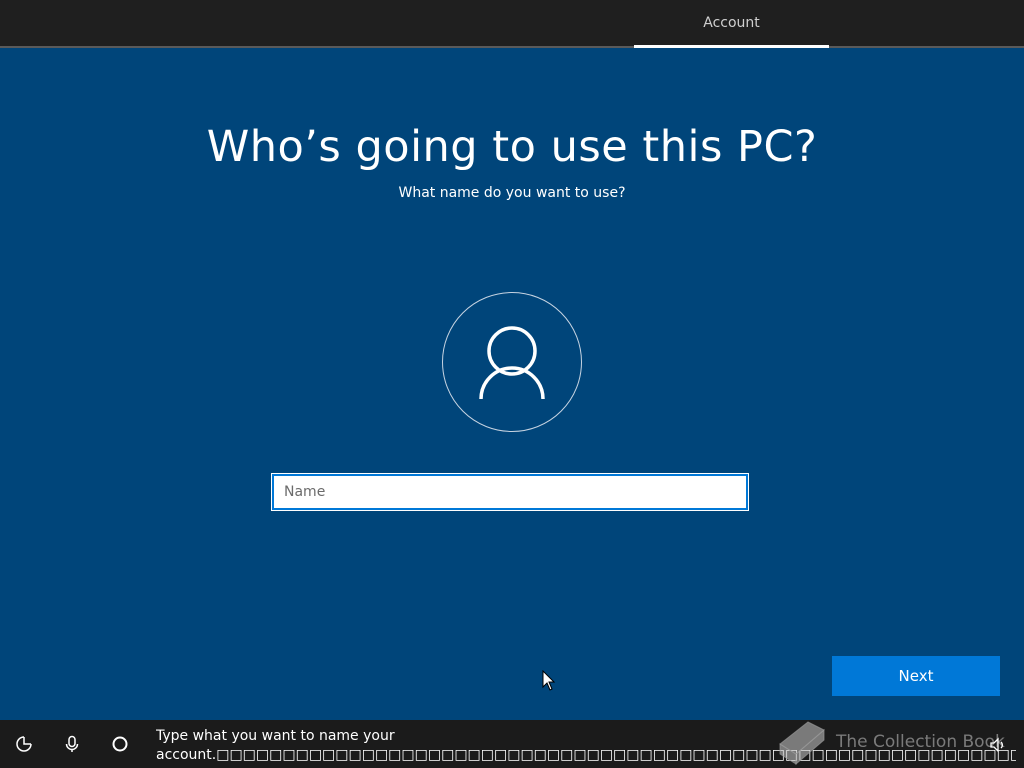  Describe the element at coordinates (120, 744) in the screenshot. I see `cortana-icon` at that location.